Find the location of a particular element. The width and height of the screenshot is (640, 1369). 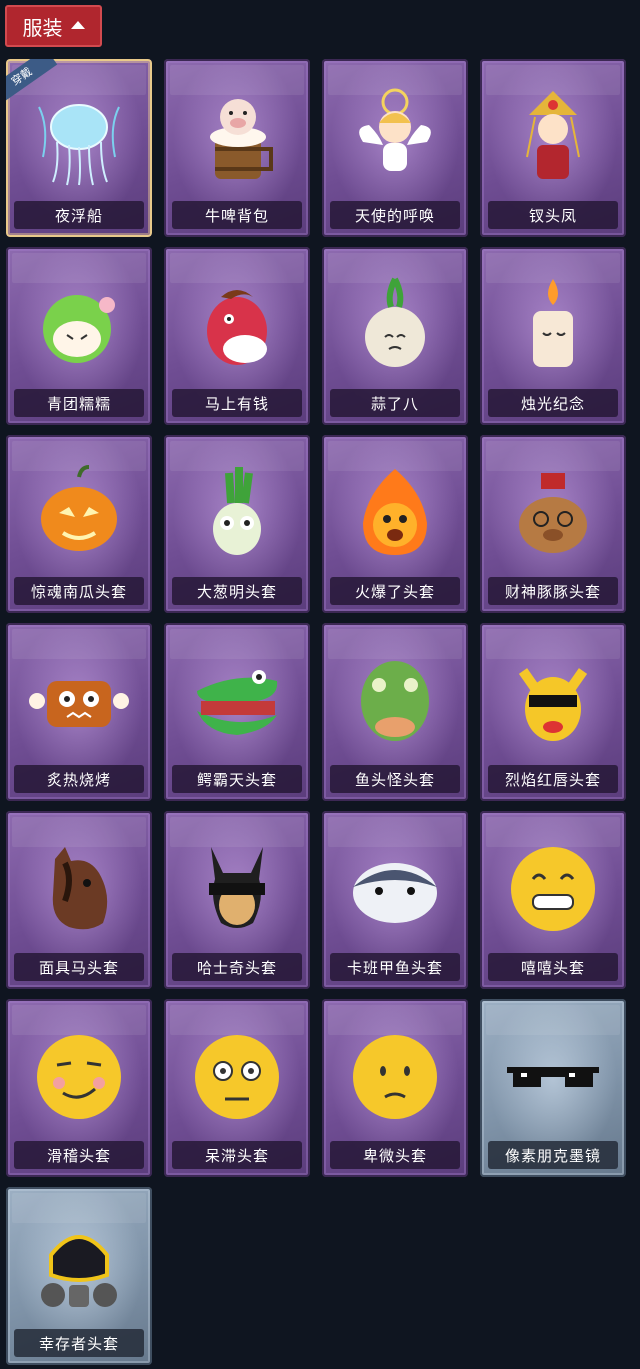

outfit-name: 面具马头套 is located at coordinates (79, 967).